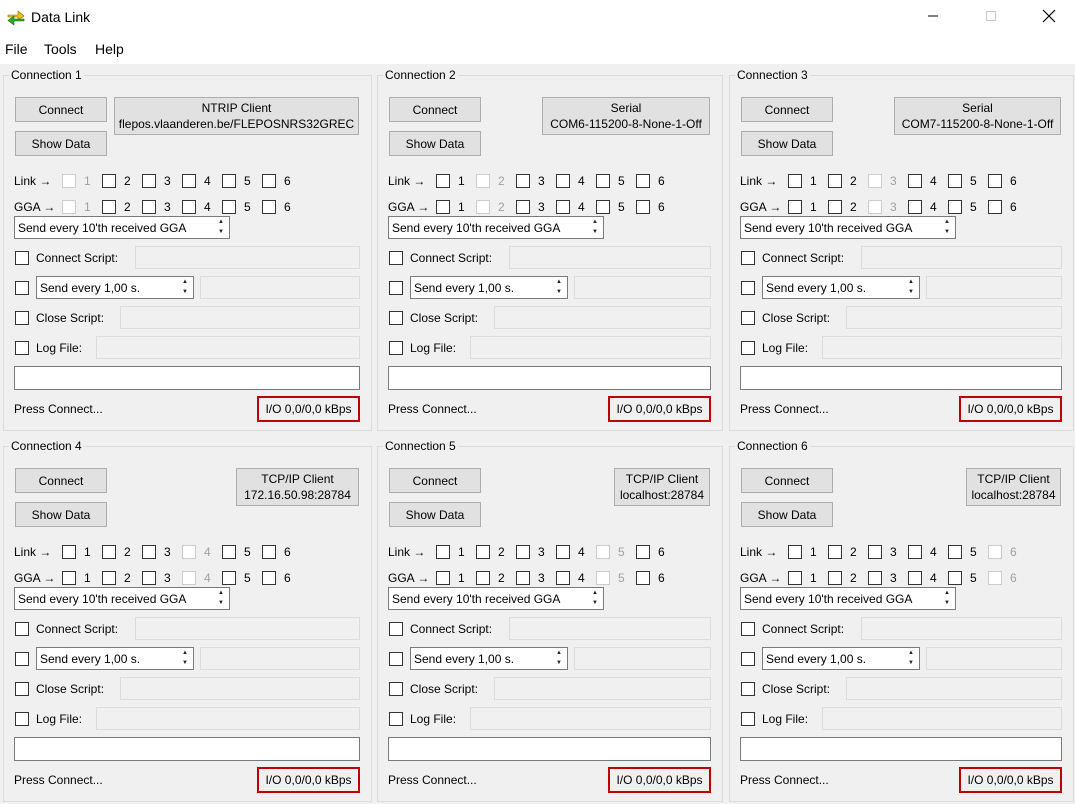  I want to click on close-window-button, so click(1047, 17).